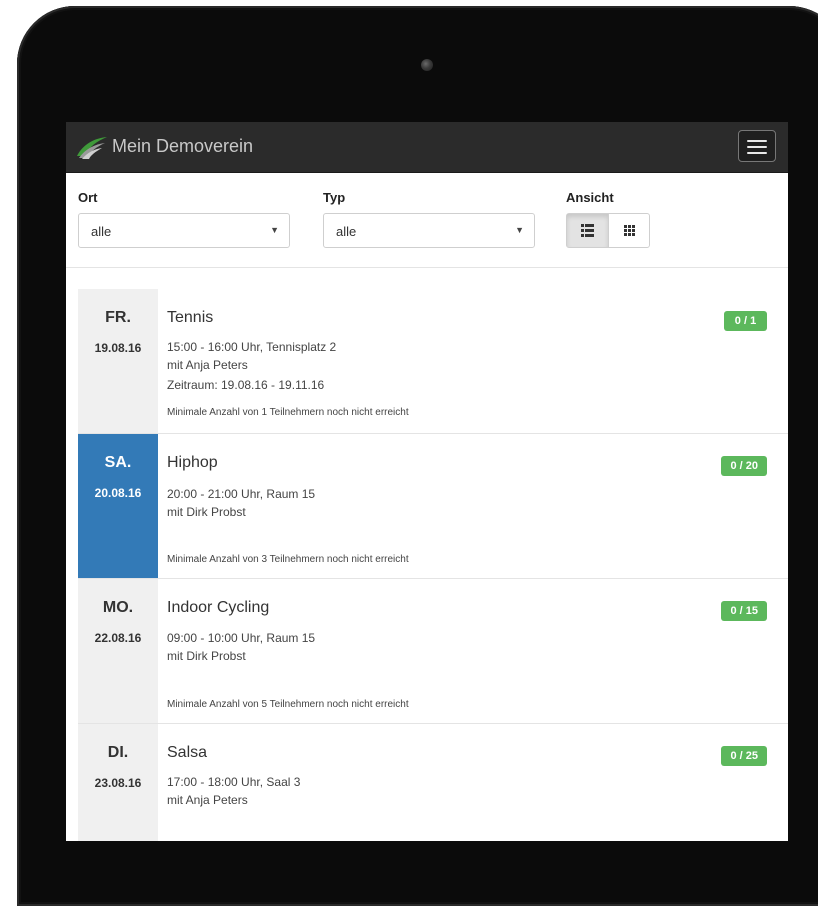 The width and height of the screenshot is (818, 906). What do you see at coordinates (218, 608) in the screenshot?
I see `event-title: Indoor Cycling` at bounding box center [218, 608].